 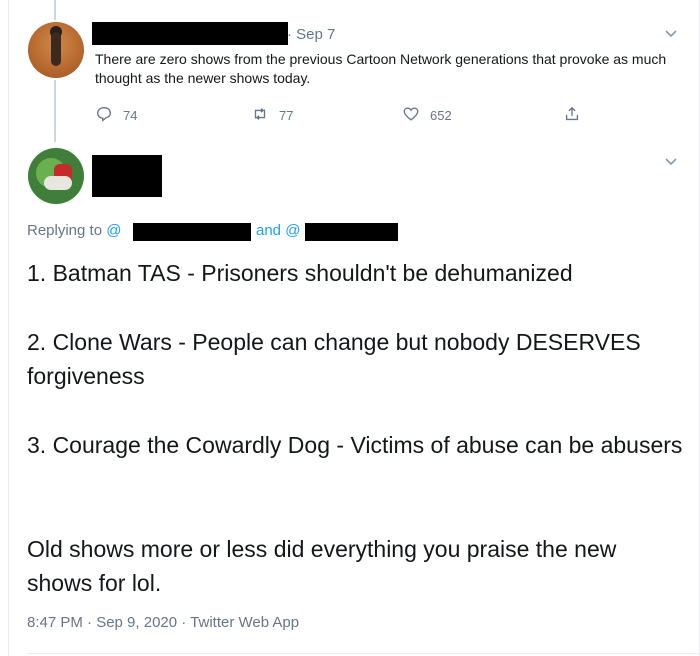 What do you see at coordinates (286, 115) in the screenshot?
I see `retweet-count: 77` at bounding box center [286, 115].